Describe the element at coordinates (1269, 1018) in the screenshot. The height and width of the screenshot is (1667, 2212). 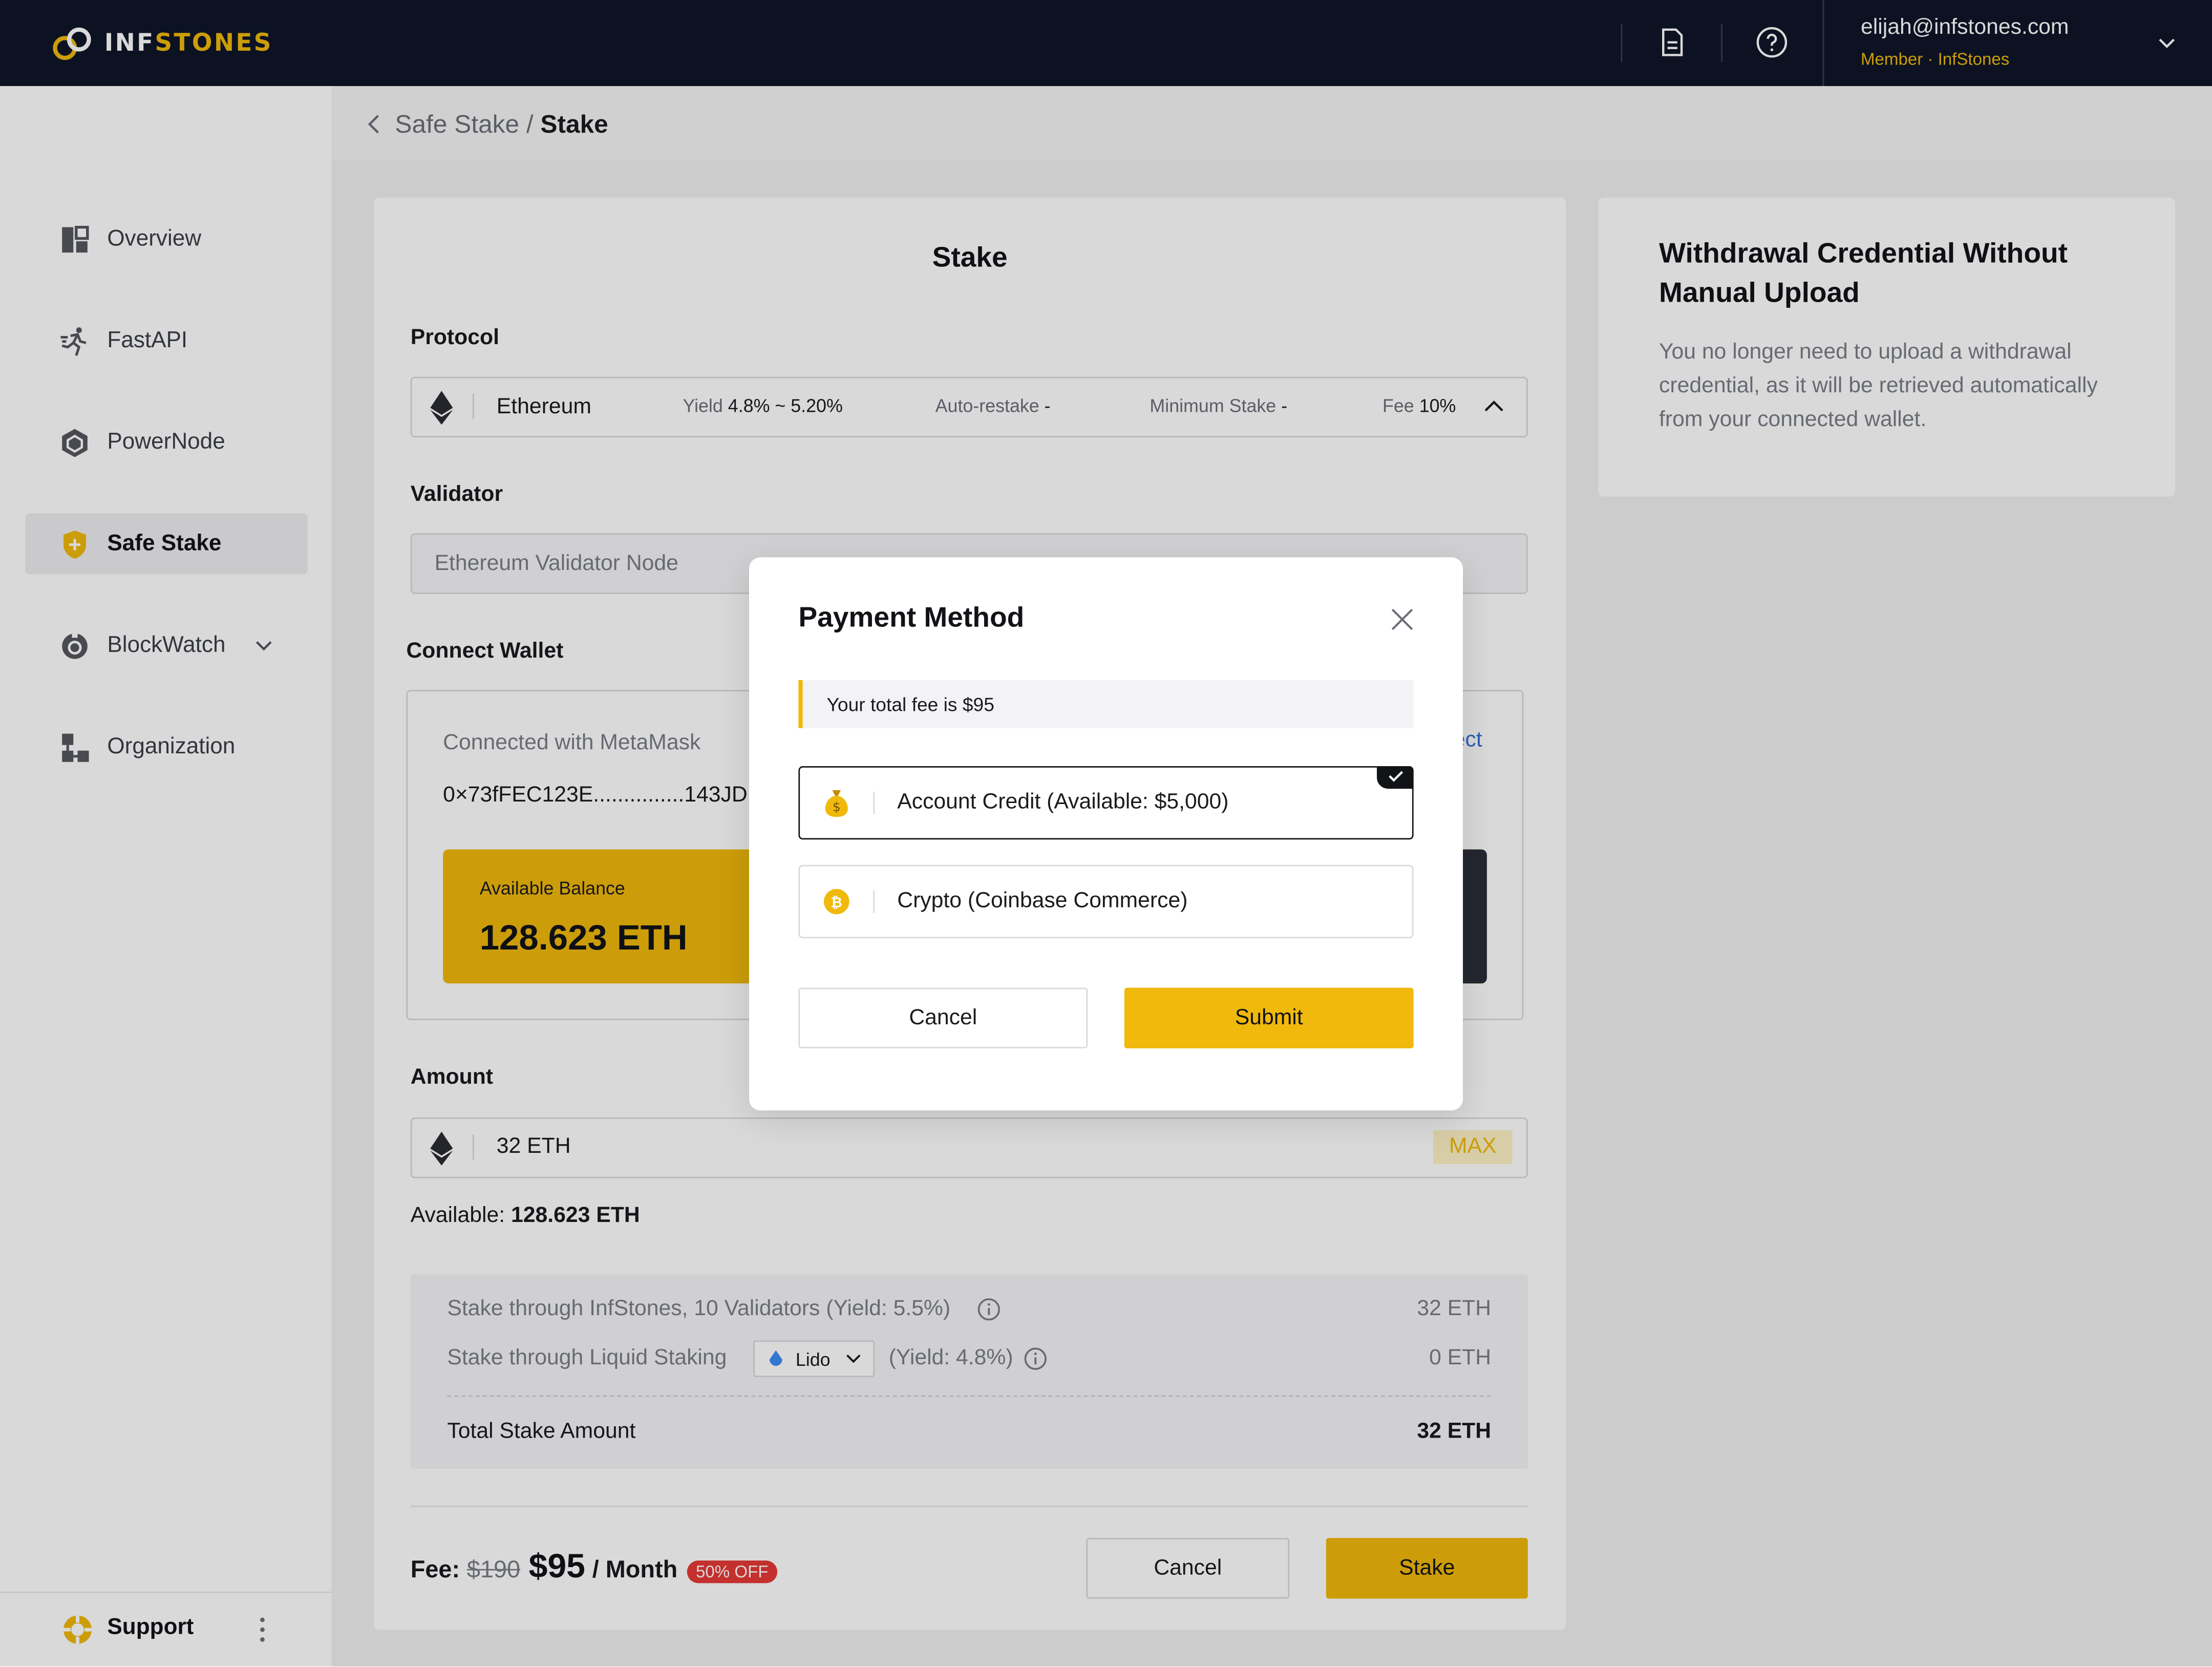
I see `modal-submit-button: Submit` at that location.